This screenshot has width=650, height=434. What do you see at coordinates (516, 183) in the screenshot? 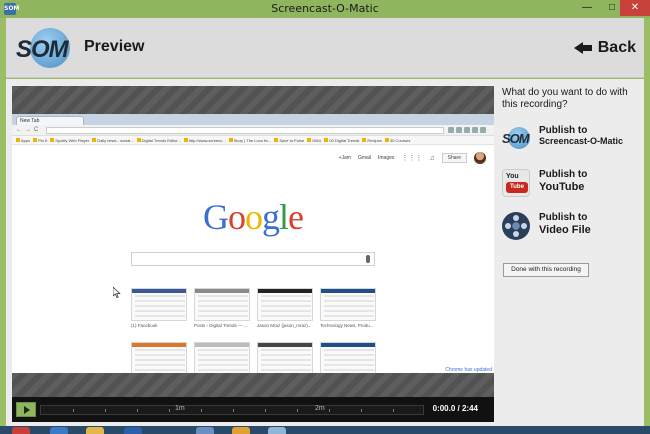
I see `youtube-icon: You Tube` at bounding box center [516, 183].